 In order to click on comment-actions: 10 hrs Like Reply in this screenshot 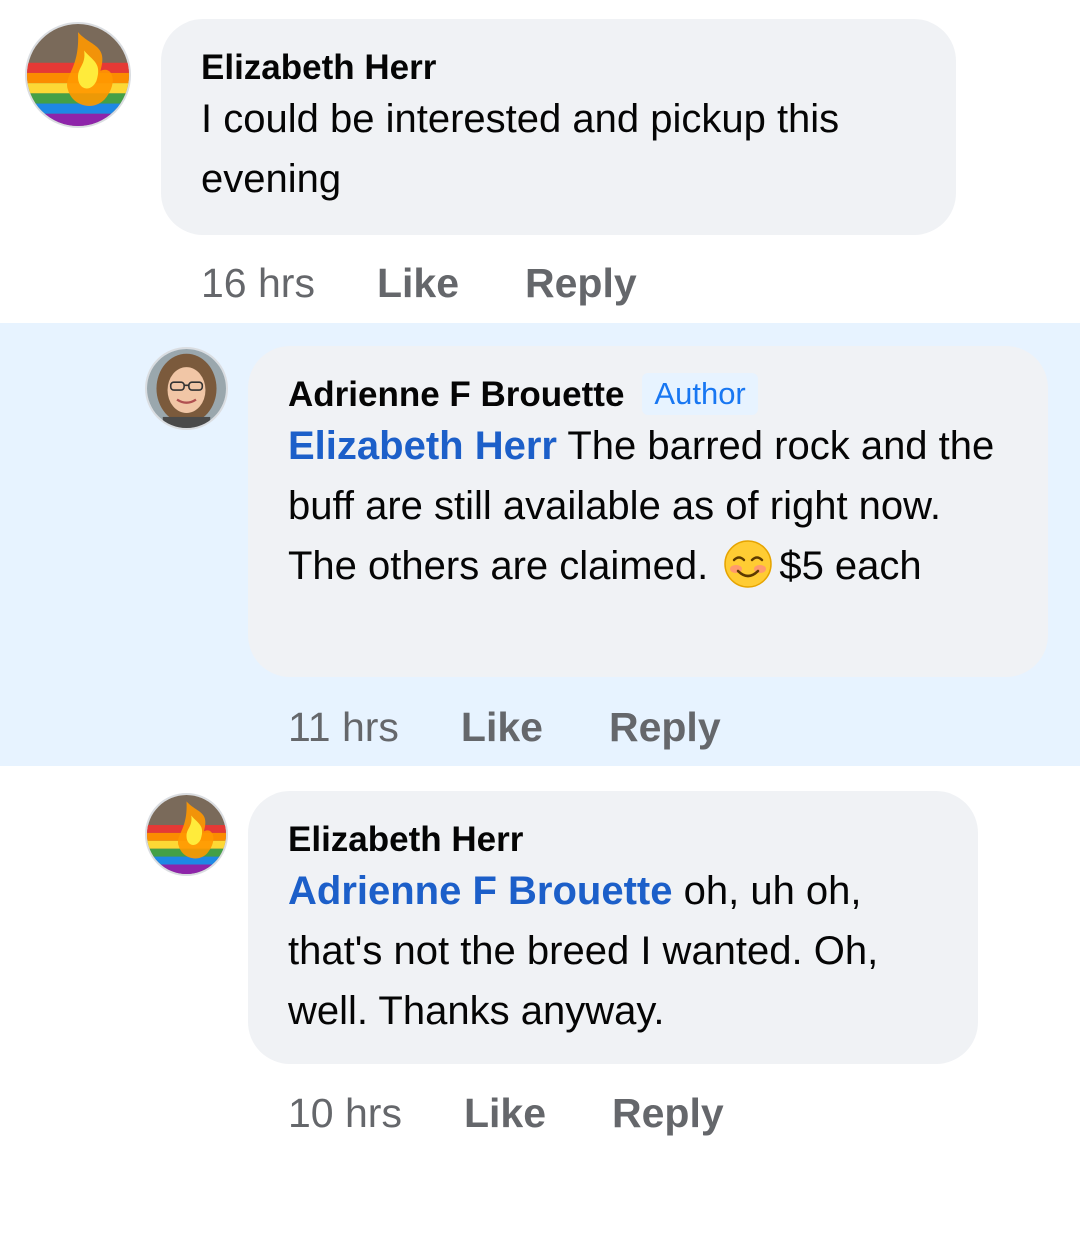, I will do `click(506, 1113)`.